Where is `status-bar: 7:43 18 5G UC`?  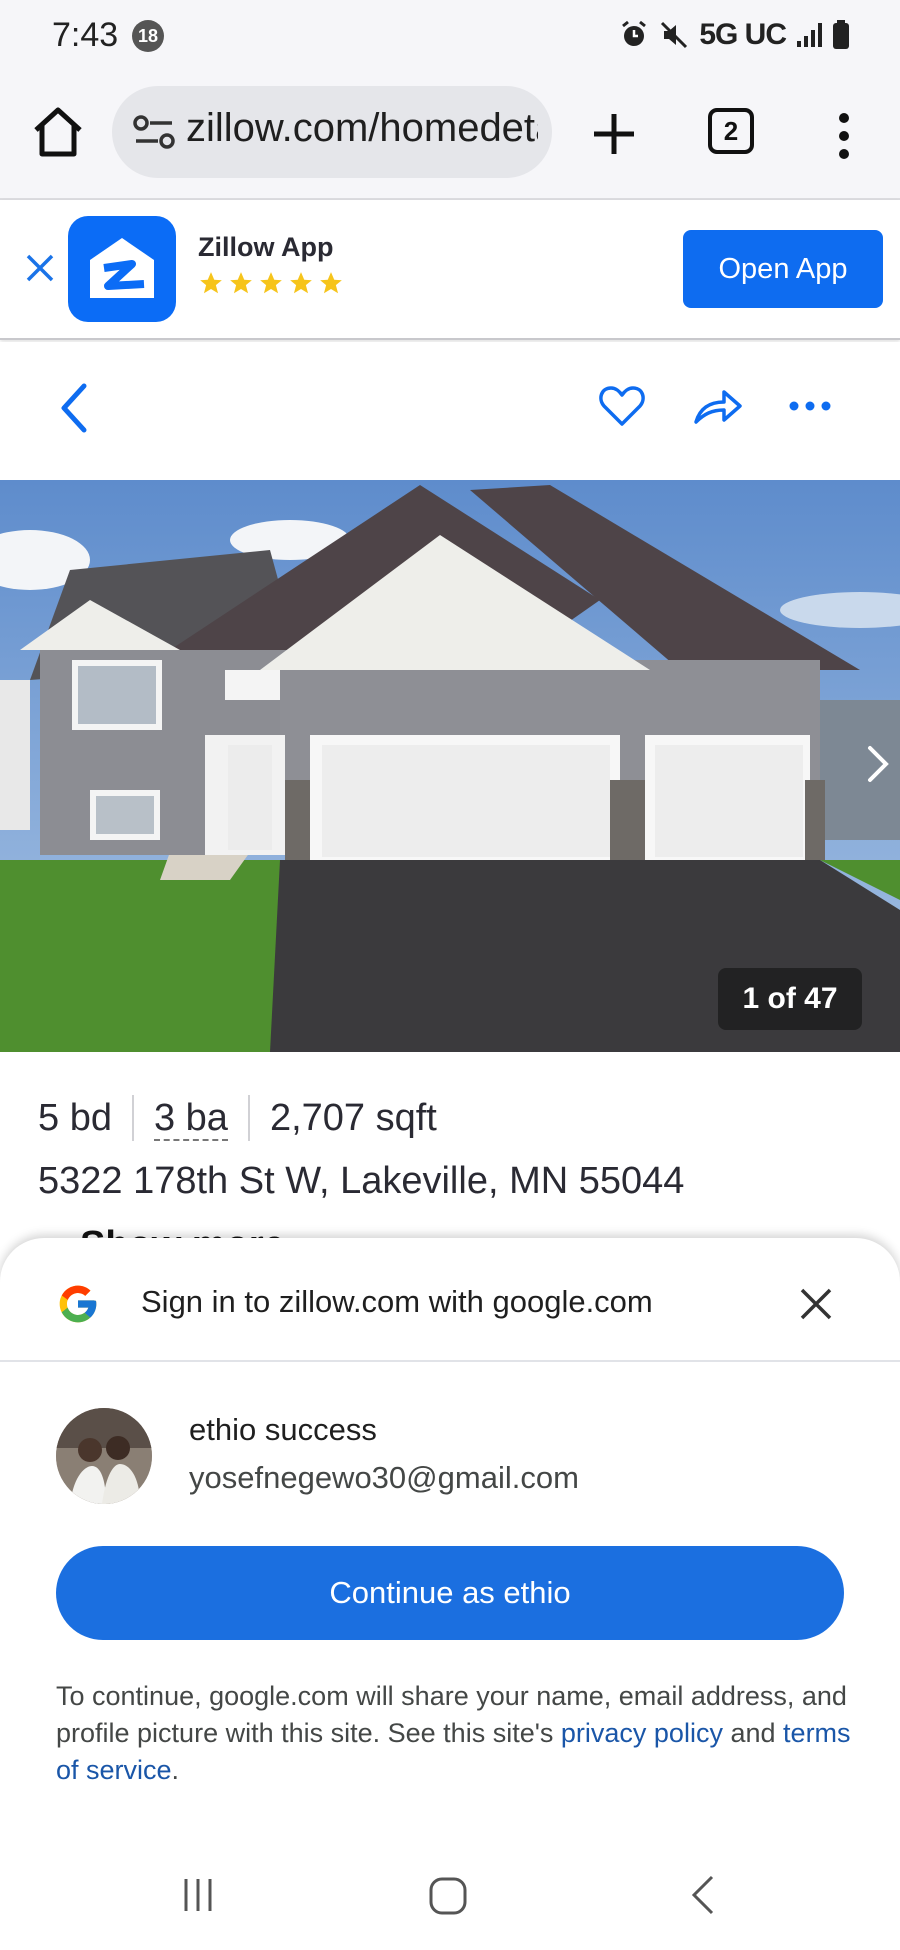
status-bar: 7:43 18 5G UC is located at coordinates (450, 36).